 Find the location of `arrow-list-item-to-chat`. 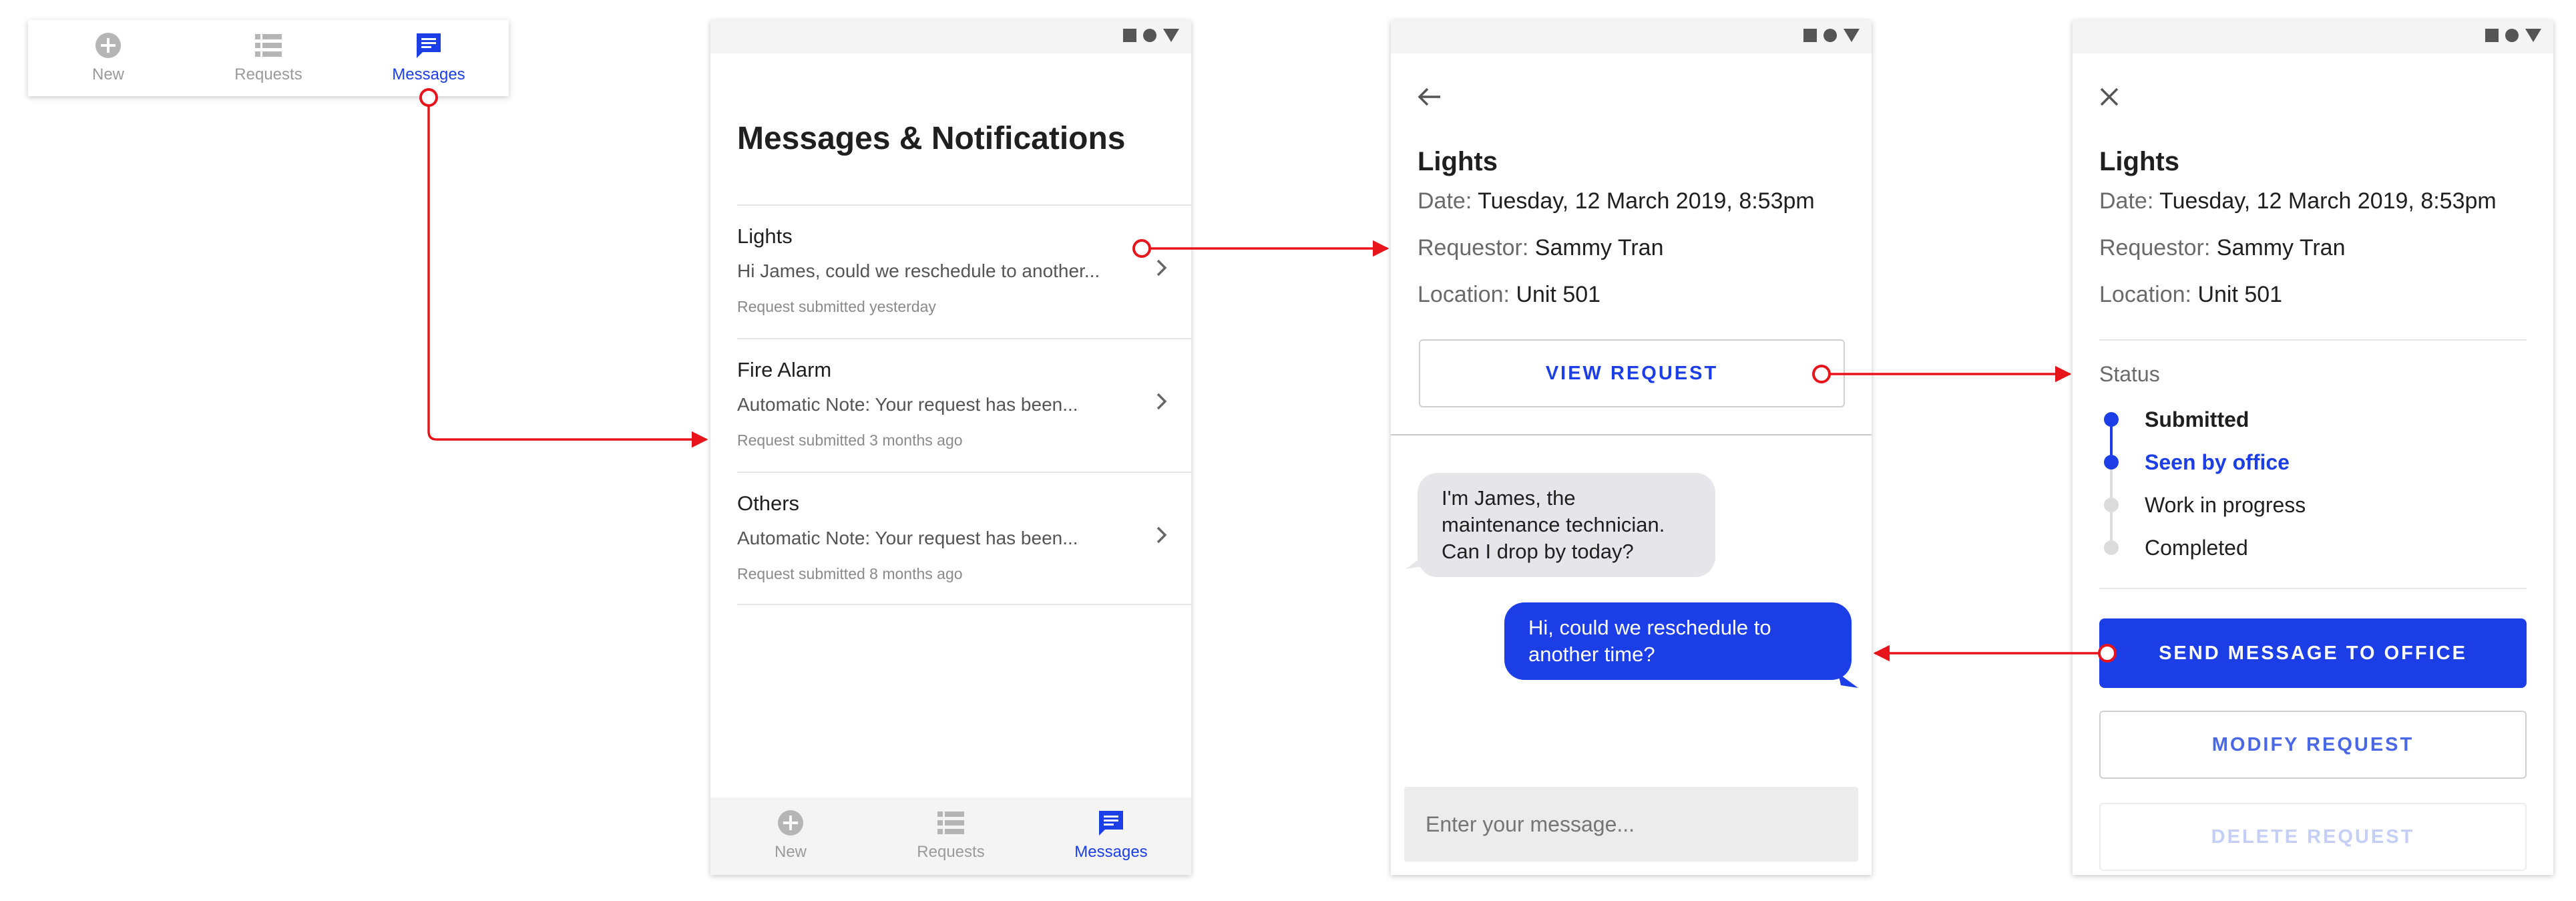

arrow-list-item-to-chat is located at coordinates (1260, 248).